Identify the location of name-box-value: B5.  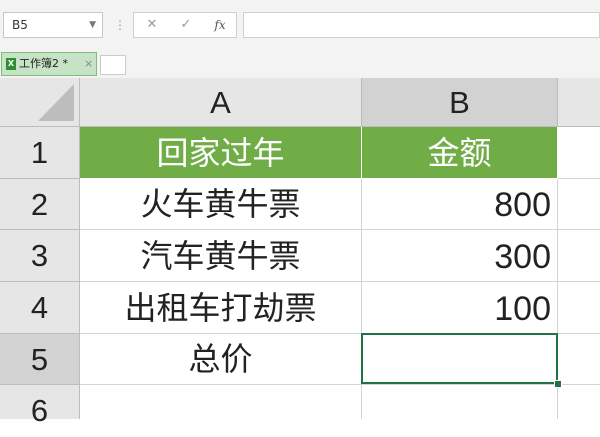
(20, 25).